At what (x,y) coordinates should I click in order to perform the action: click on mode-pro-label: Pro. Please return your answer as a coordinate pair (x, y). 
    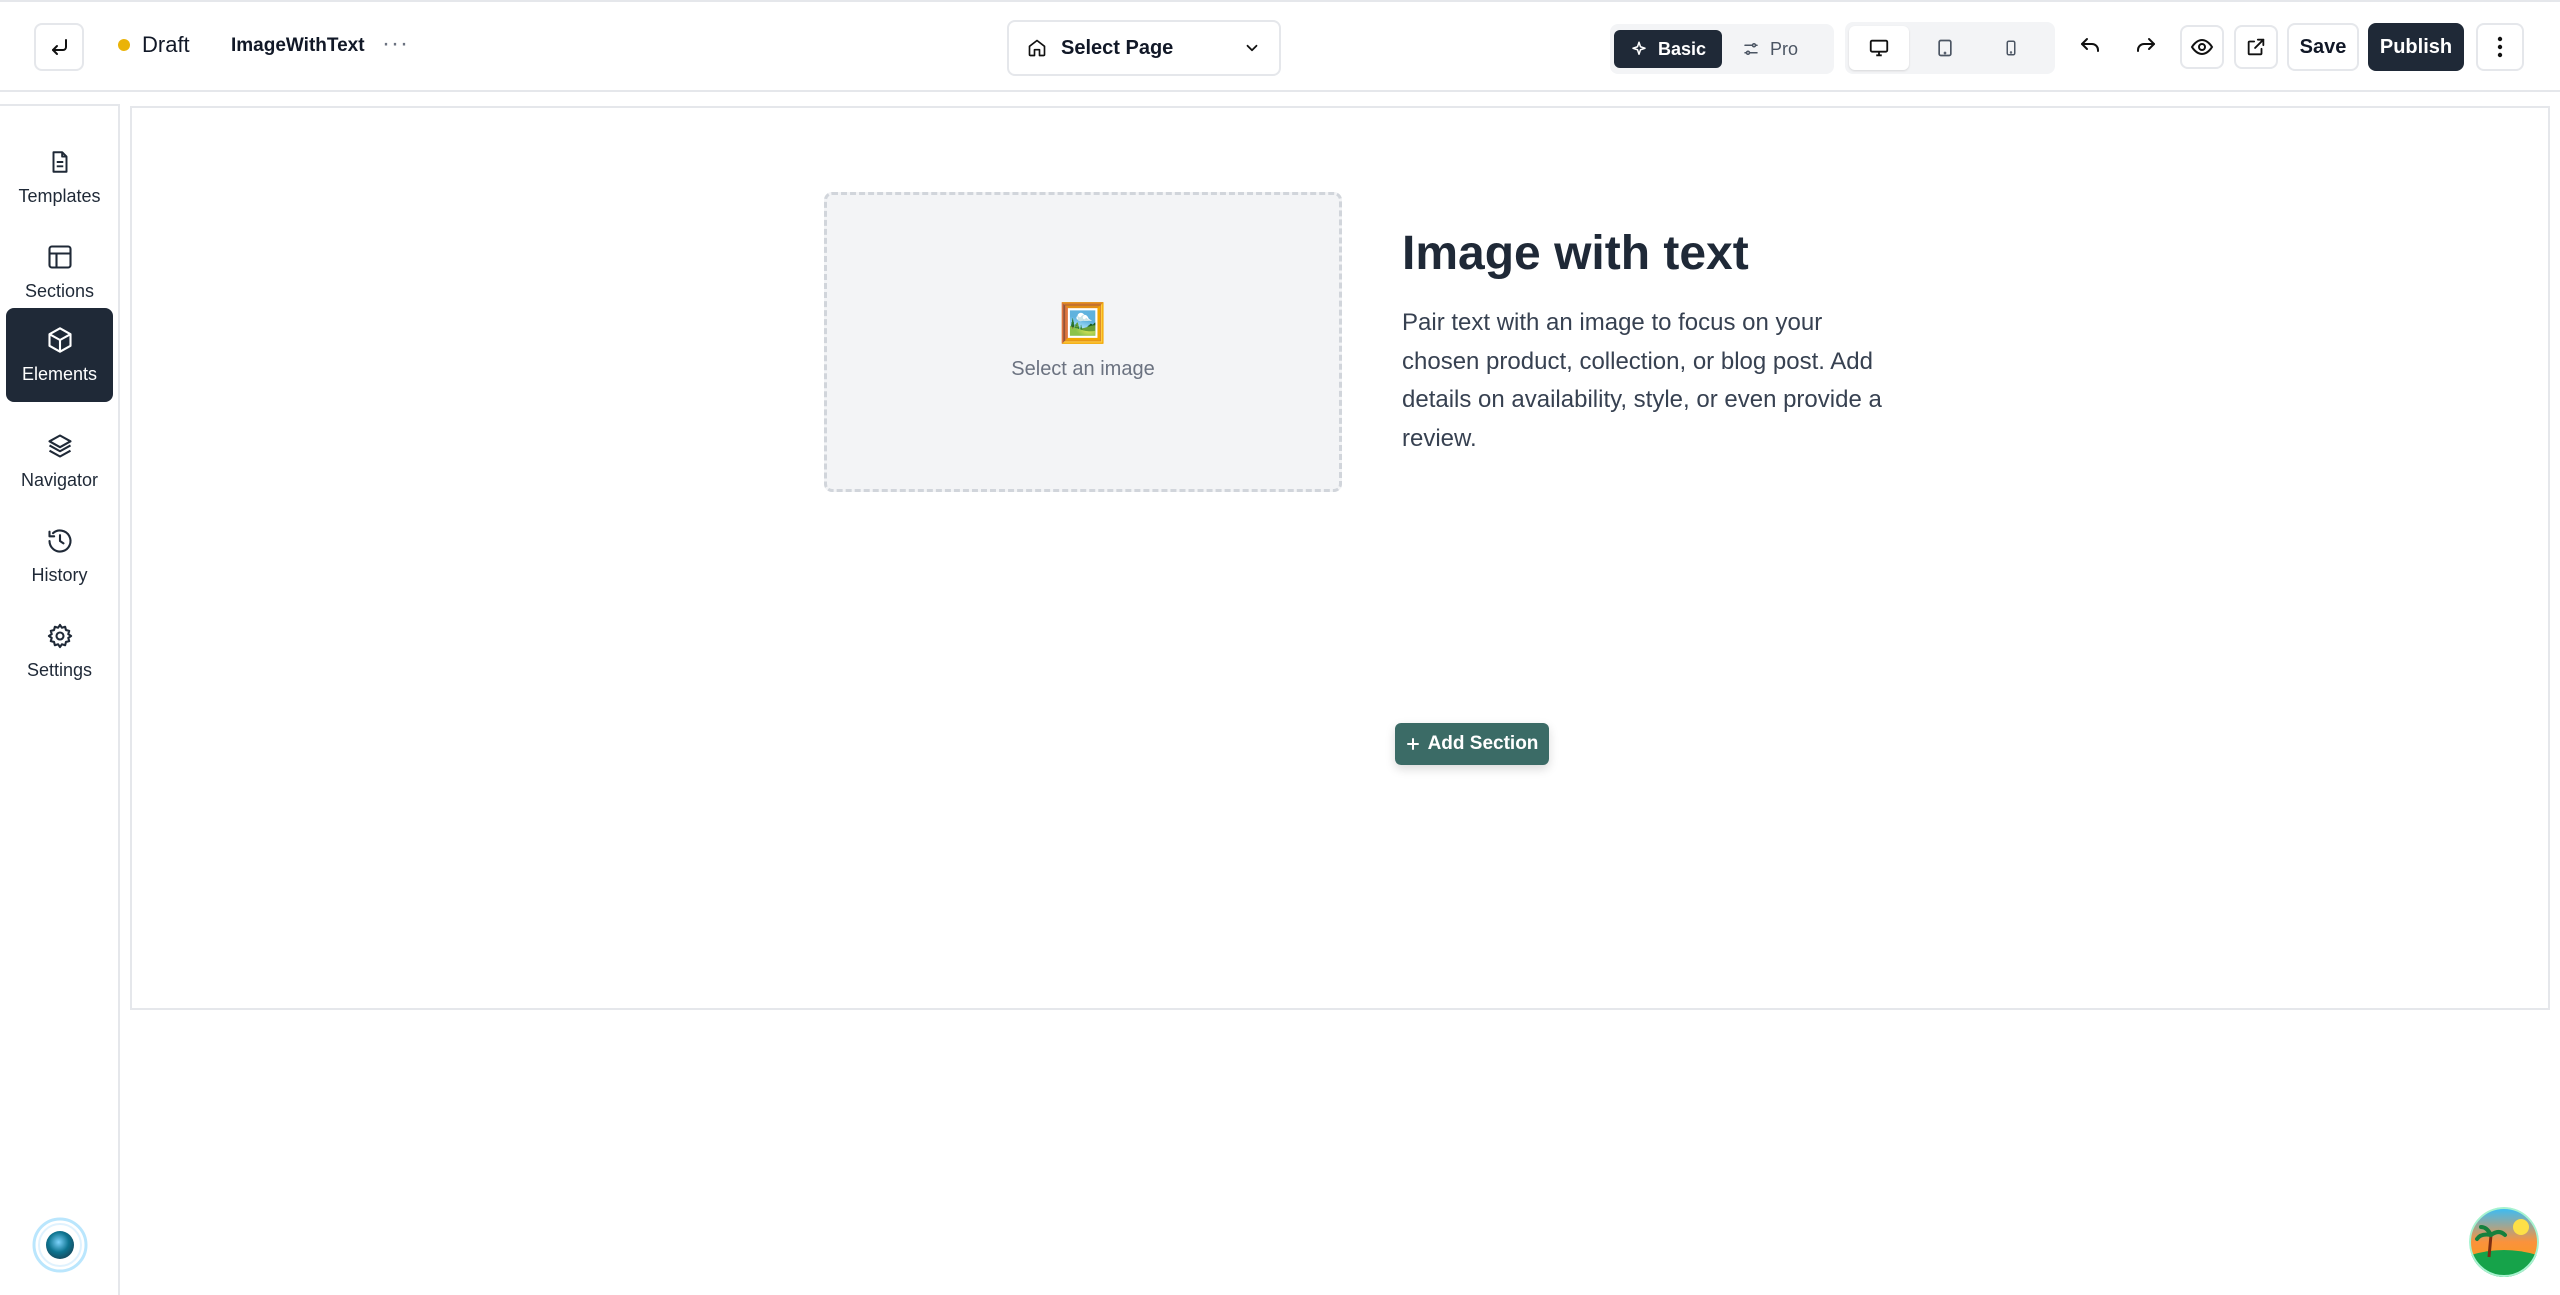
    Looking at the image, I should click on (1784, 48).